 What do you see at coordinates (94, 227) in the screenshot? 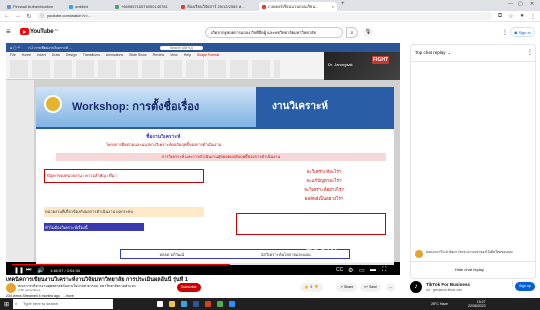
I see `slide-box-why: ทำไมต้องวิเคราะห์เรื่องนี้` at bounding box center [94, 227].